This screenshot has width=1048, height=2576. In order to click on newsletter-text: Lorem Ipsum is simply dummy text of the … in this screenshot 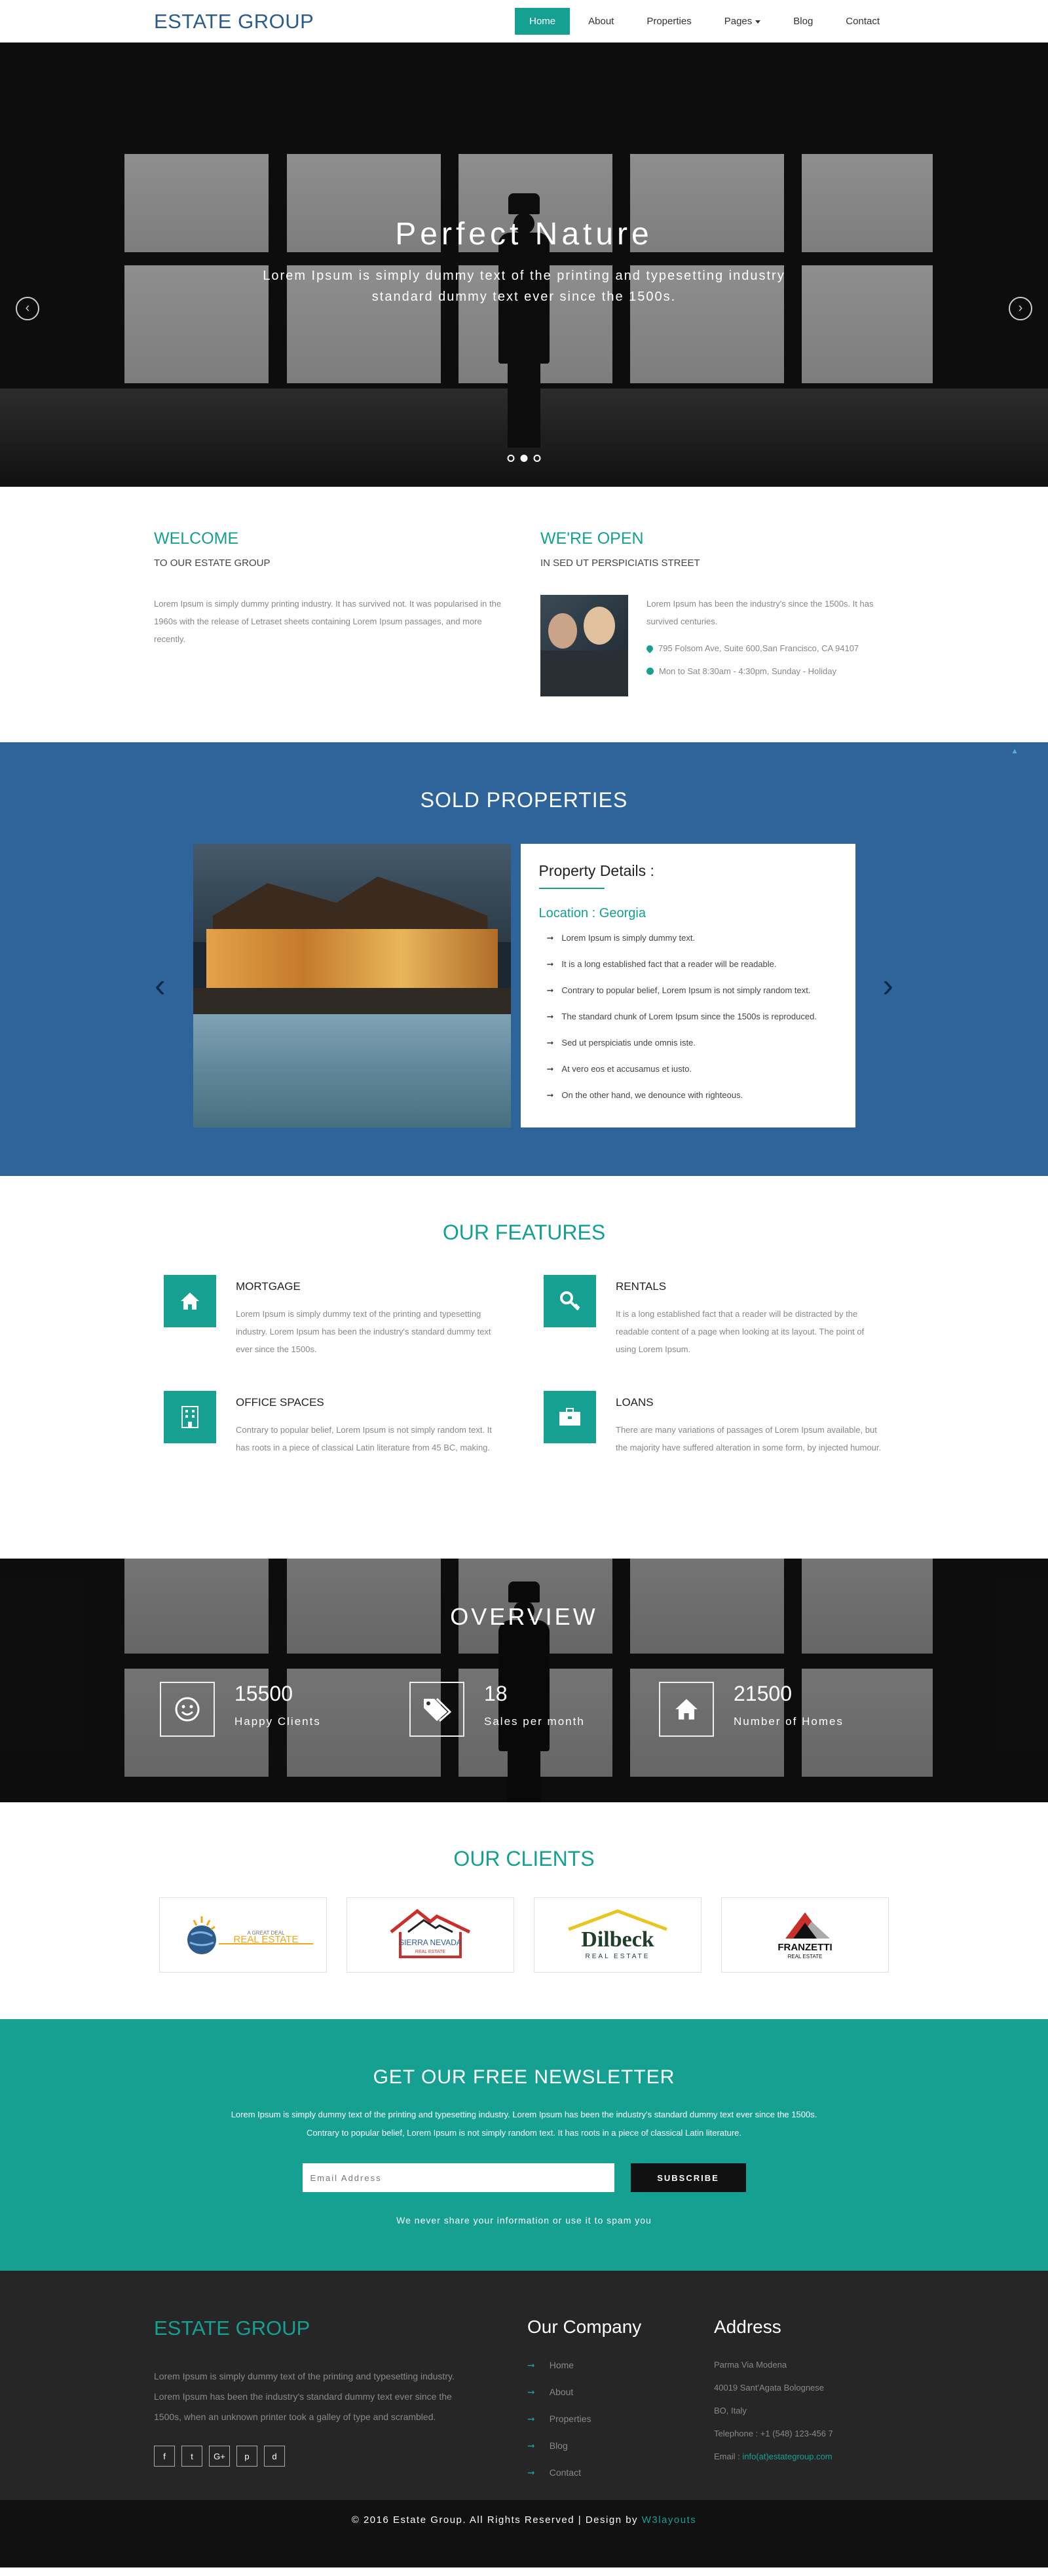, I will do `click(524, 2124)`.